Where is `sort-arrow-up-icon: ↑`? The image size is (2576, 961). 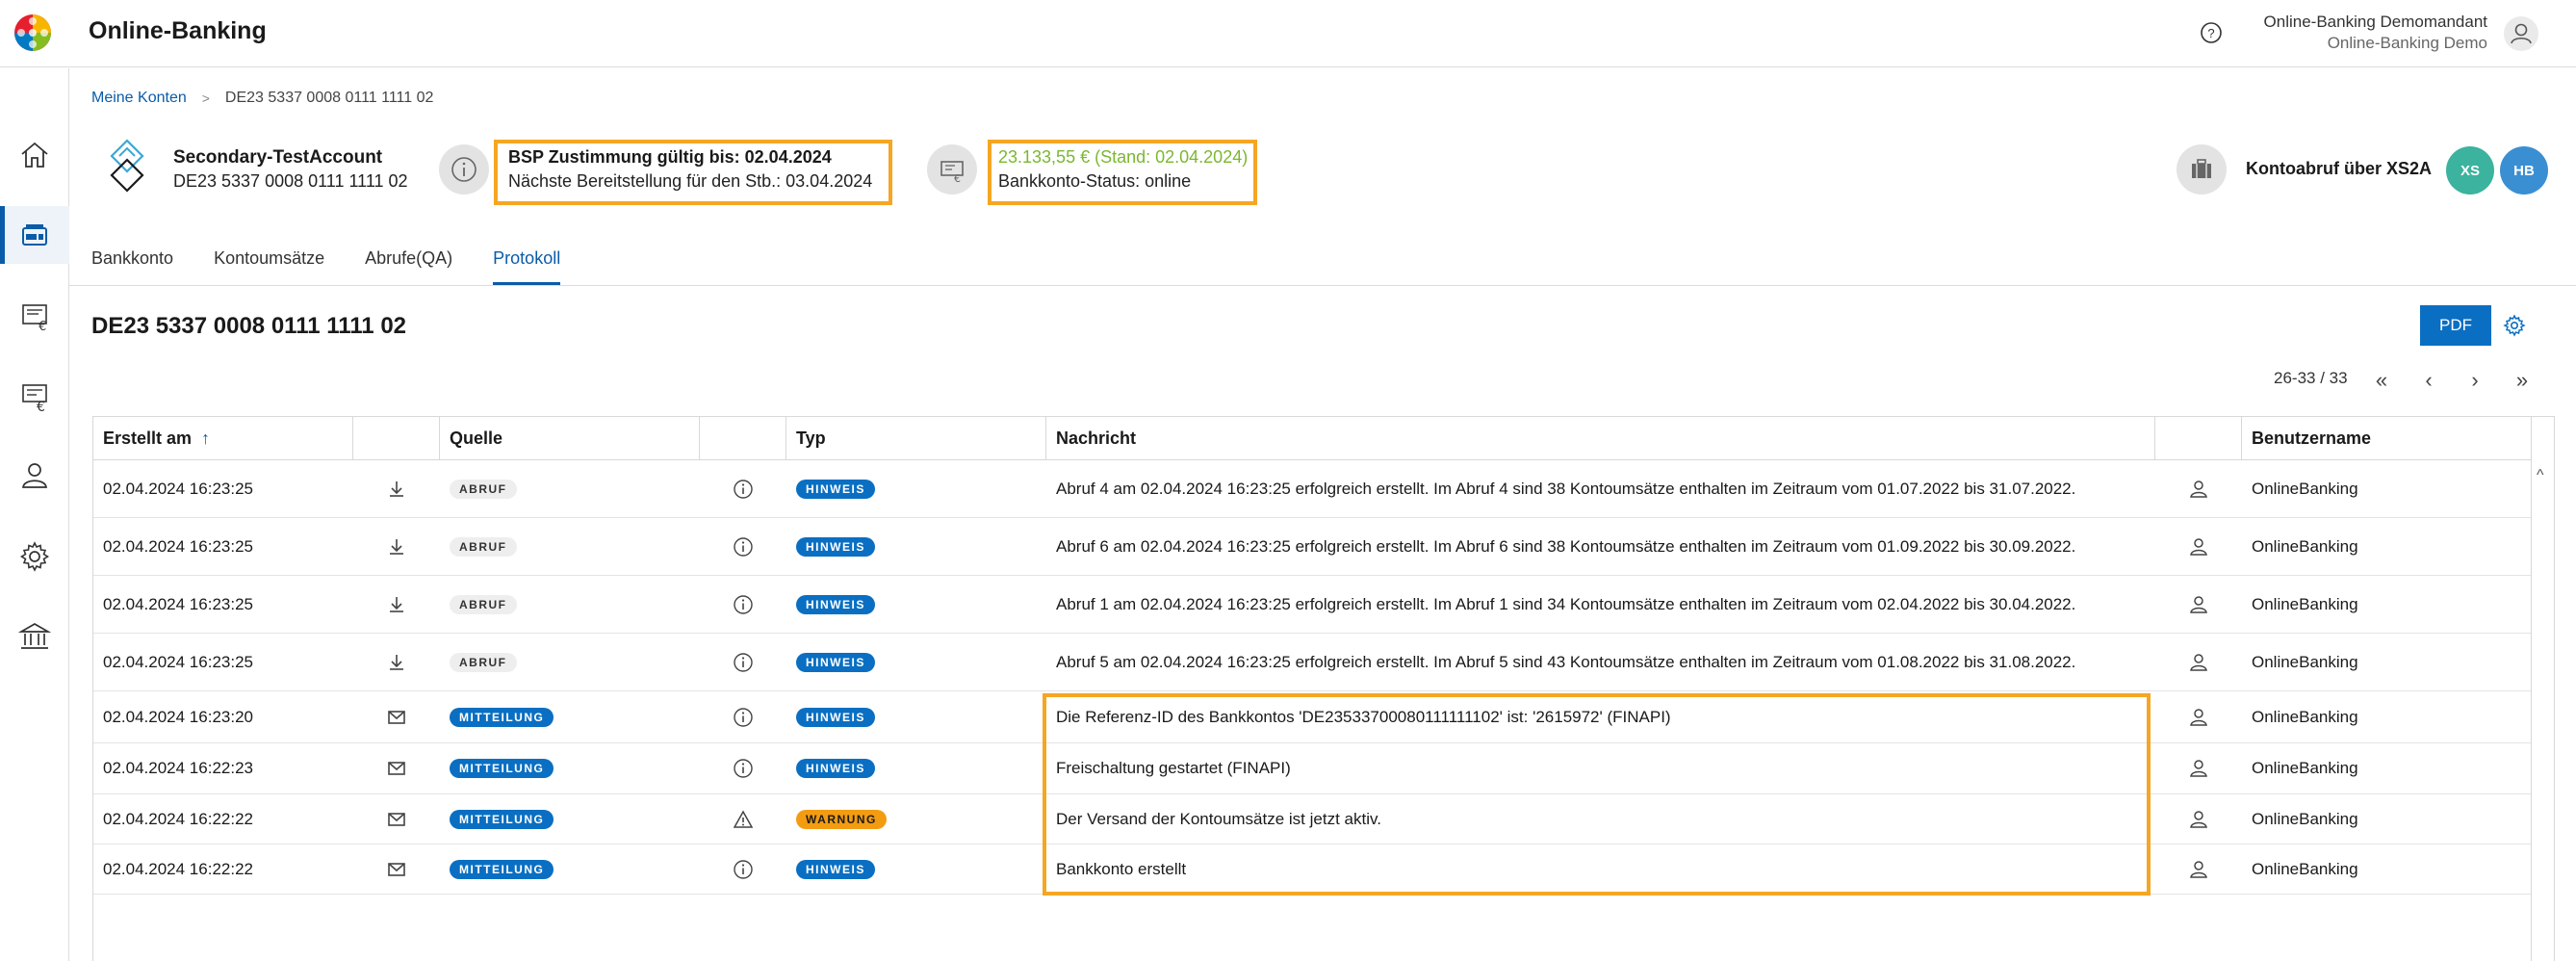
sort-arrow-up-icon: ↑ is located at coordinates (206, 439).